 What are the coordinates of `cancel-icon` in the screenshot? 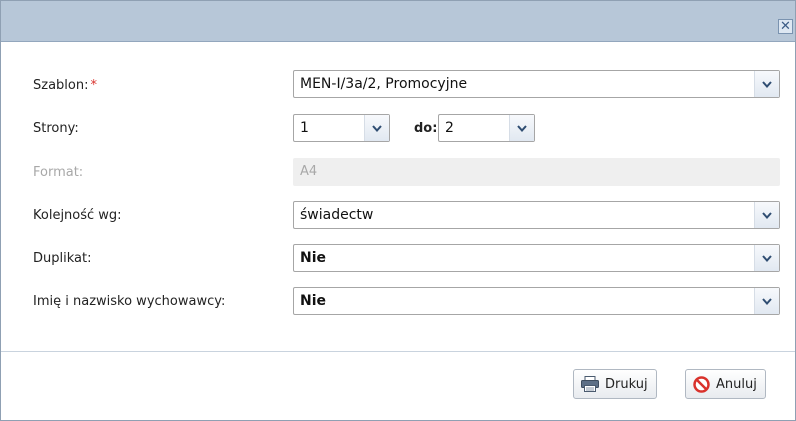 It's located at (701, 384).